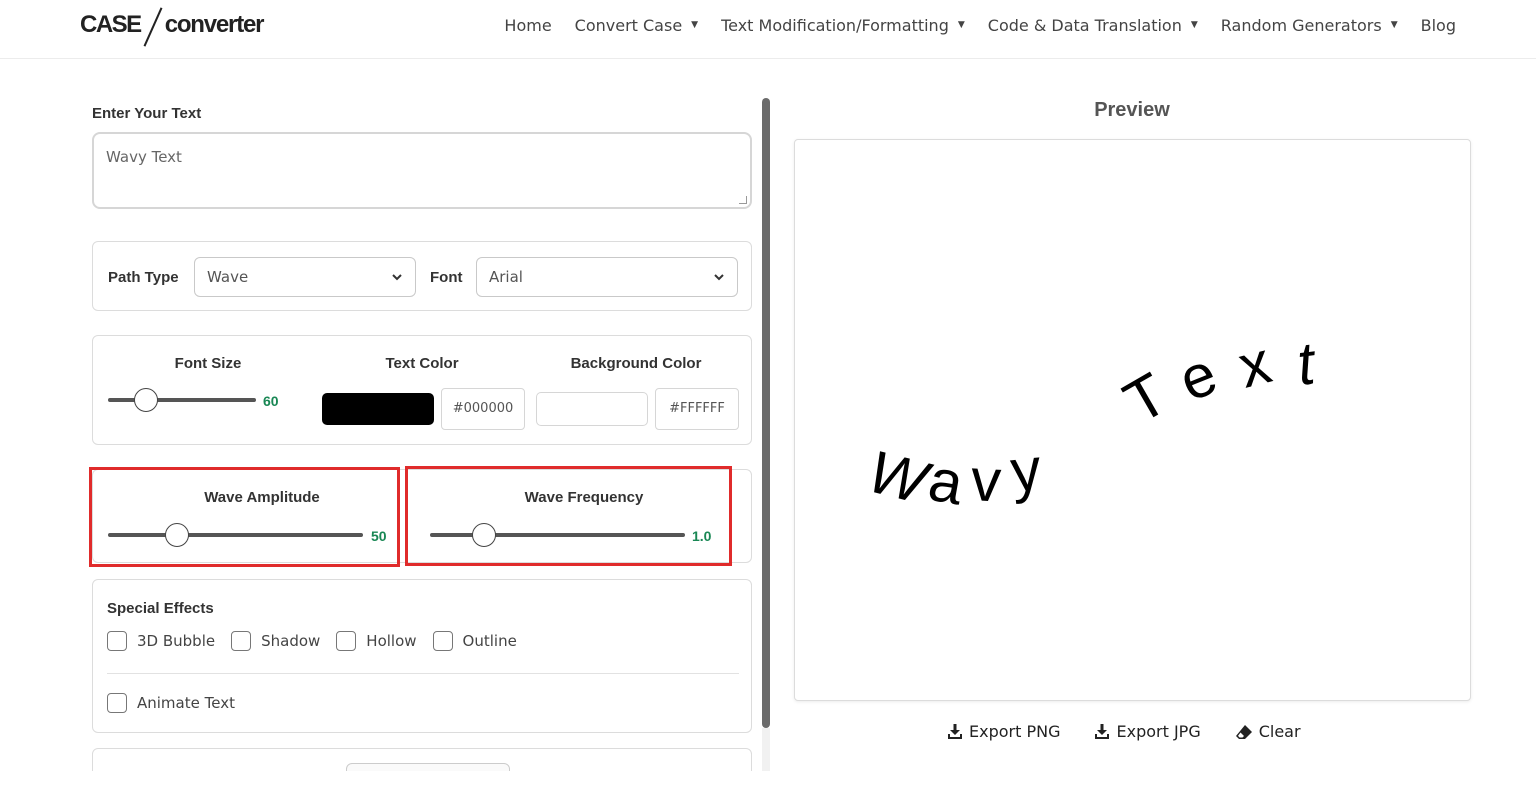 The height and width of the screenshot is (806, 1536). Describe the element at coordinates (1243, 731) in the screenshot. I see `eraser-icon` at that location.